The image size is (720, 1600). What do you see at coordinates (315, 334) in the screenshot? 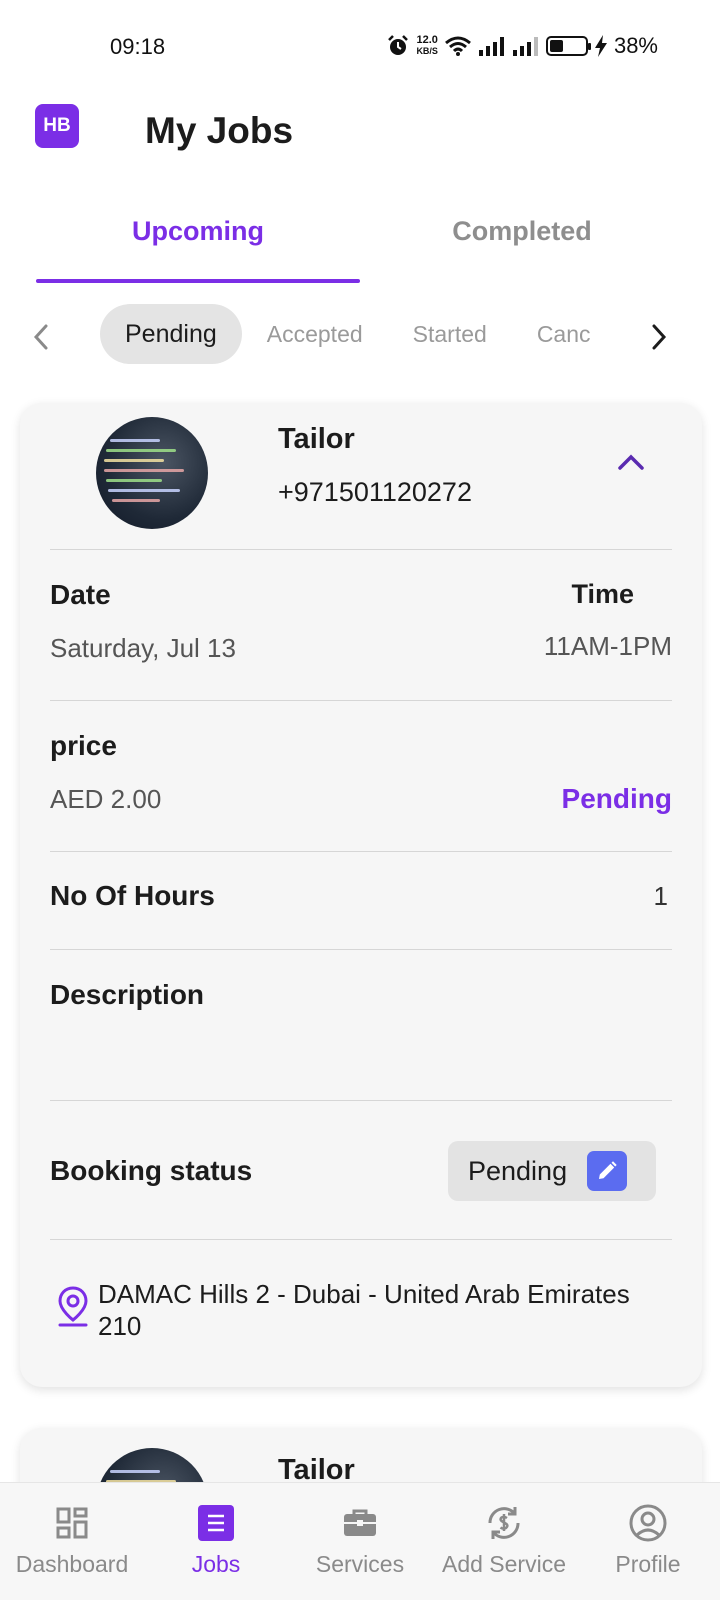
I see `filter-chip-accepted: Accepted` at bounding box center [315, 334].